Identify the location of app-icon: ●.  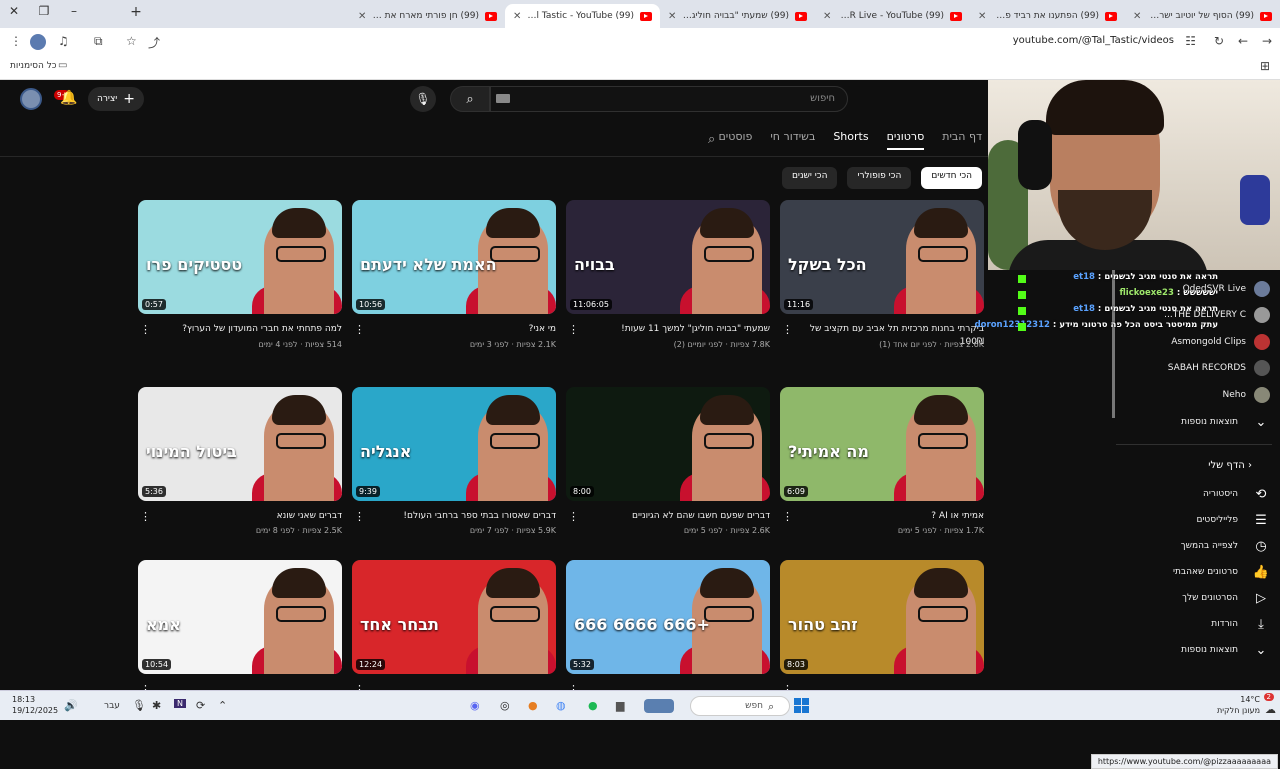
(533, 705).